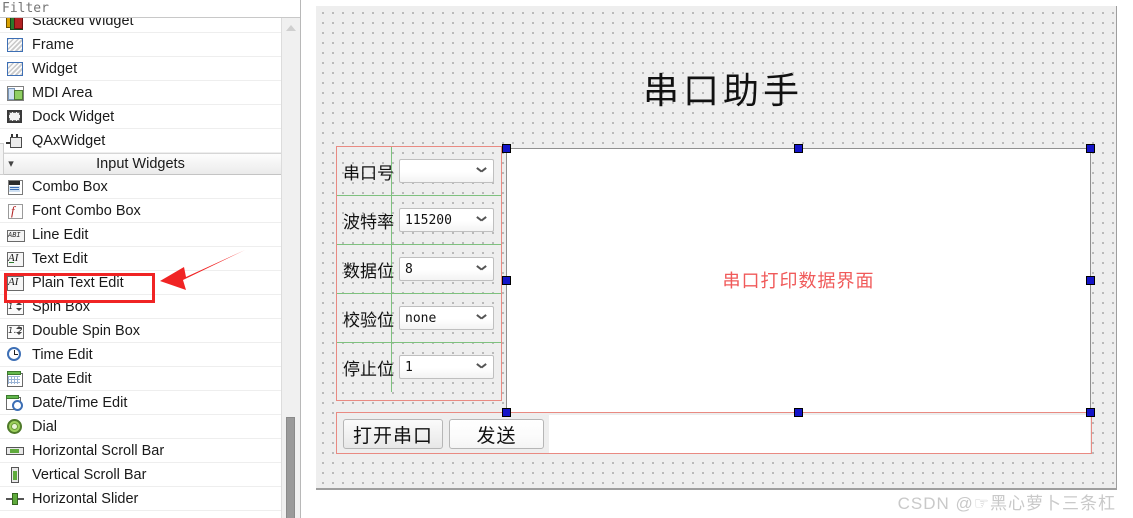 The width and height of the screenshot is (1133, 518). I want to click on label-data-bits: 数据位, so click(368, 271).